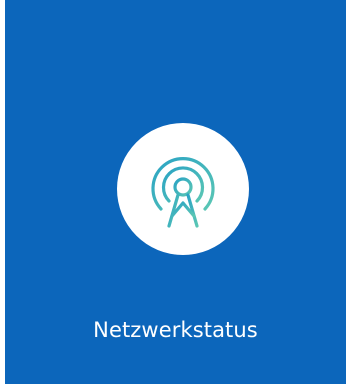 This screenshot has height=390, width=349. What do you see at coordinates (183, 192) in the screenshot?
I see `antenna-broadcast-icon` at bounding box center [183, 192].